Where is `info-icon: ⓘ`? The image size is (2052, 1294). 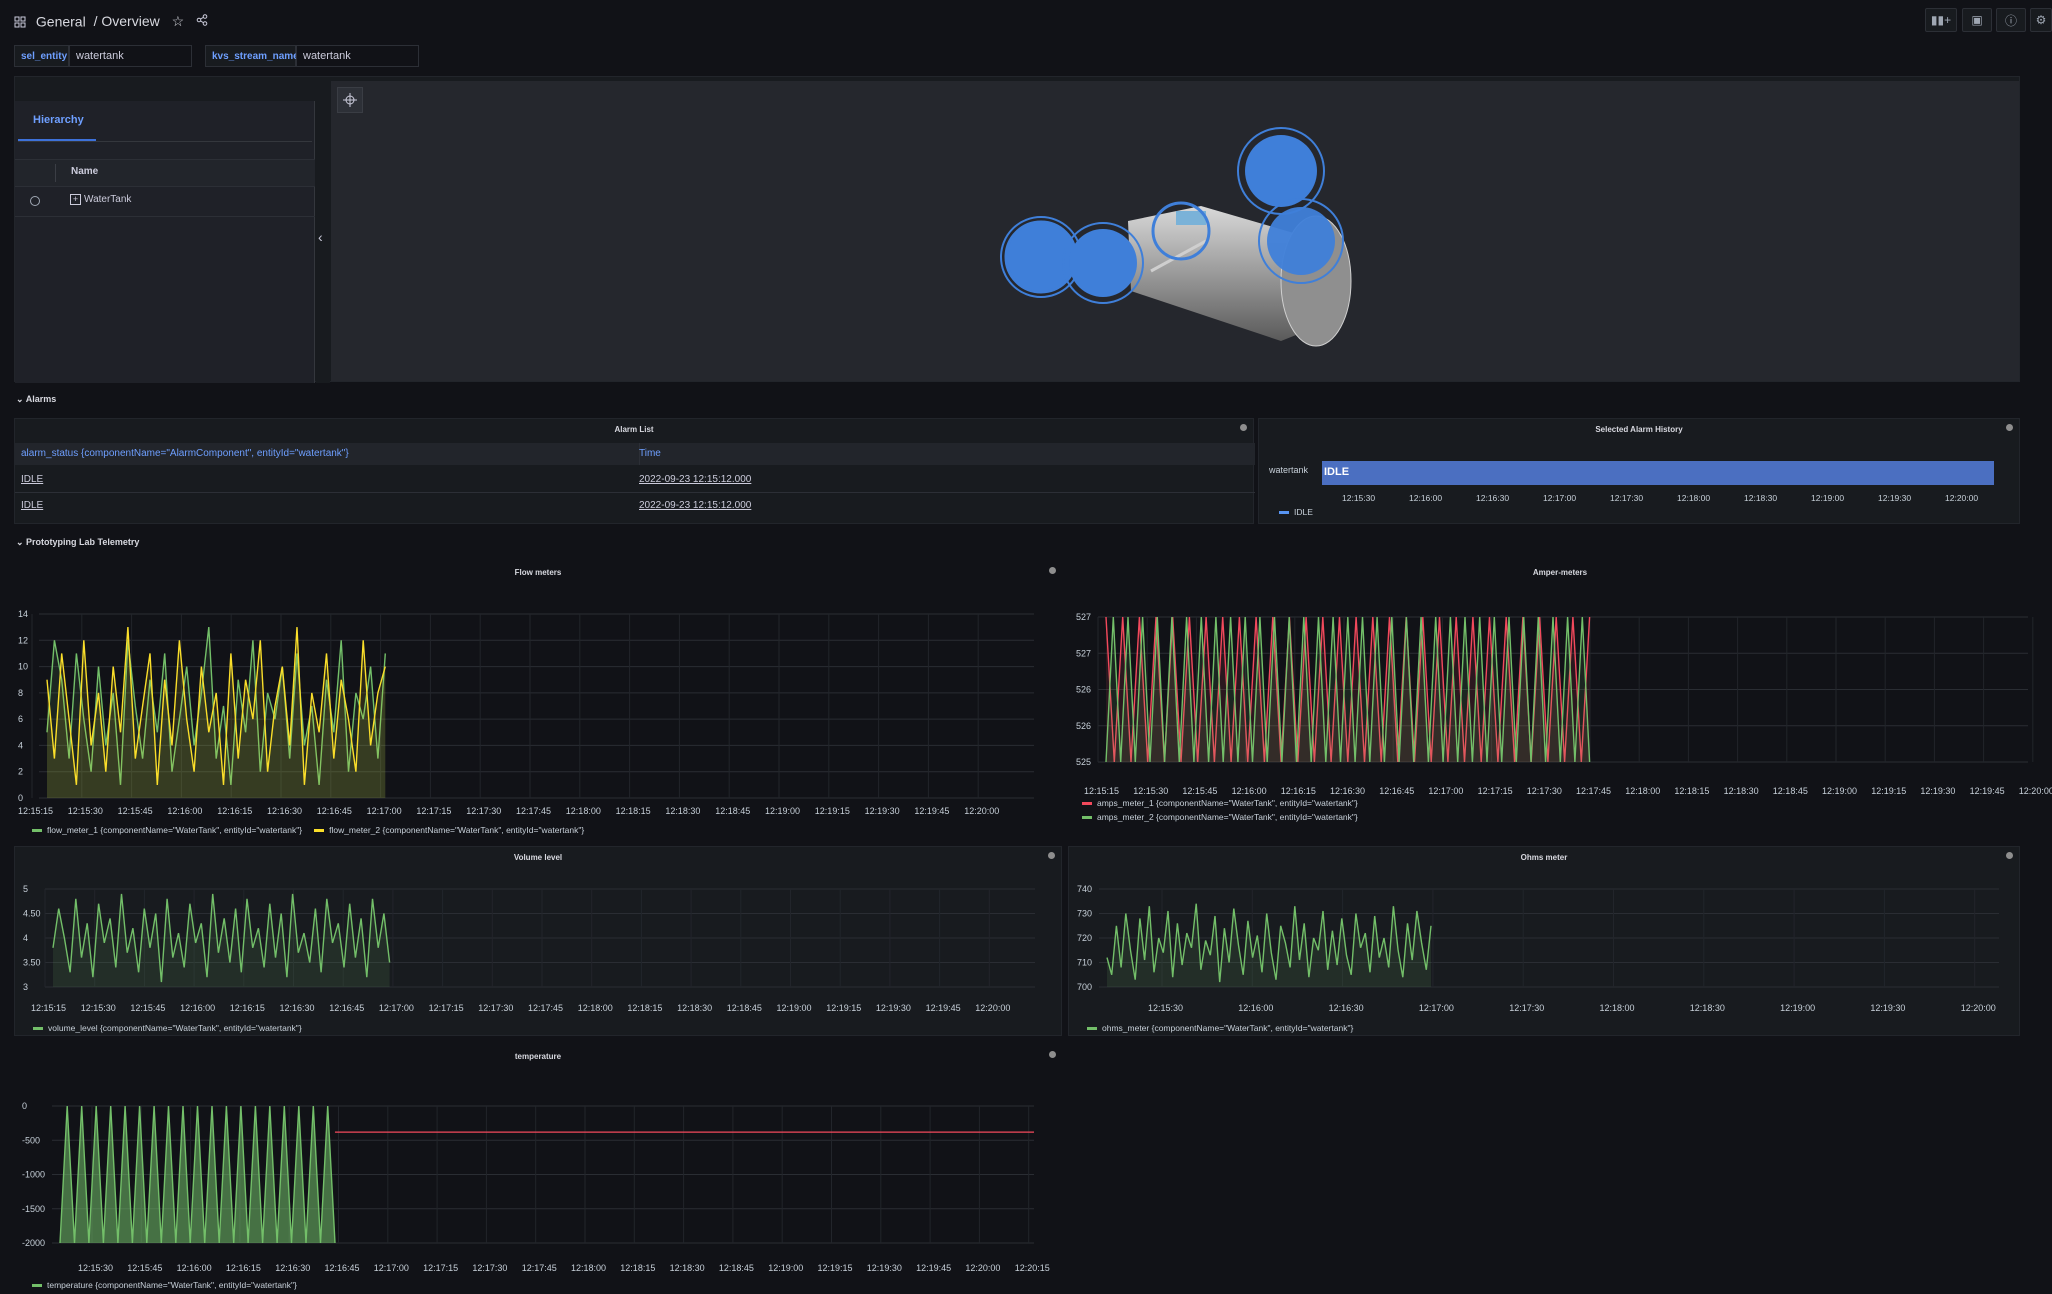
info-icon: ⓘ is located at coordinates (2011, 20).